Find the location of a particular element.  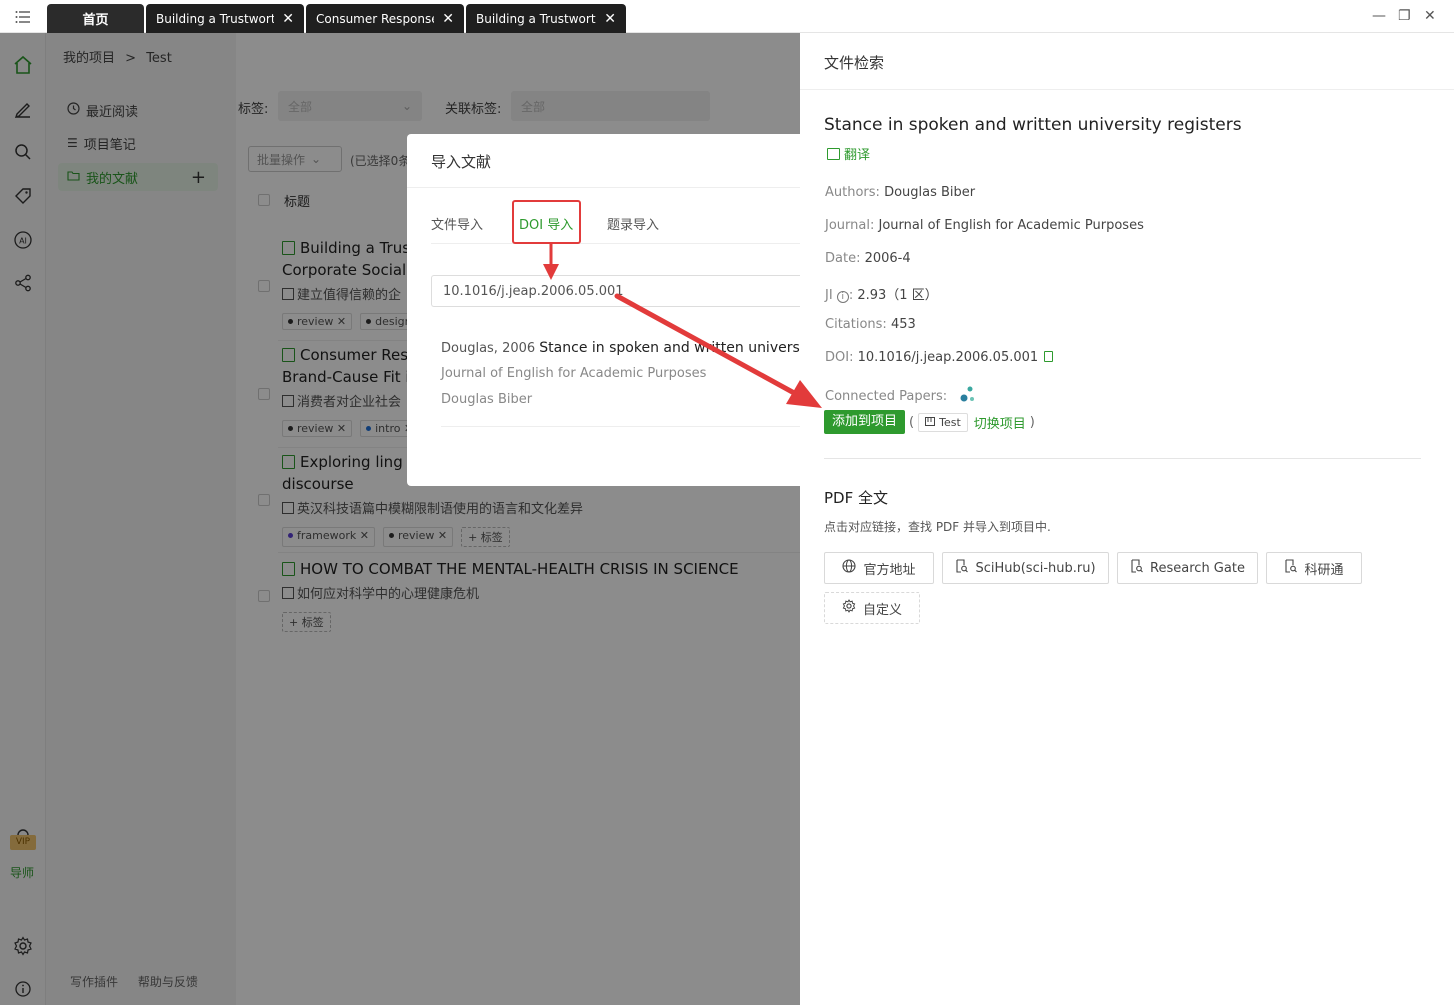

meta-authors: Authors: Douglas Biber is located at coordinates (900, 192).